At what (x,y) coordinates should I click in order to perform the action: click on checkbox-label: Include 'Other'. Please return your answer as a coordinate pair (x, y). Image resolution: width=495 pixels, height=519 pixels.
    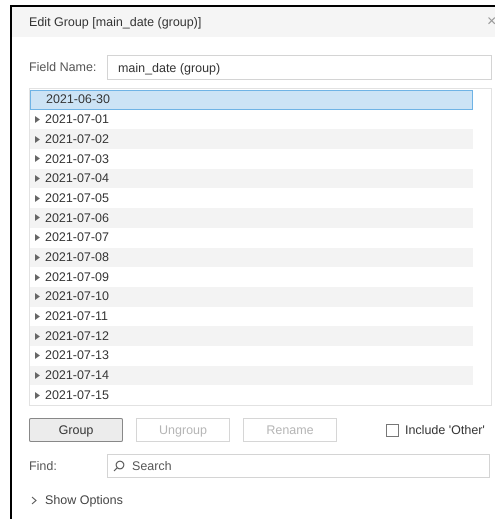
    Looking at the image, I should click on (445, 430).